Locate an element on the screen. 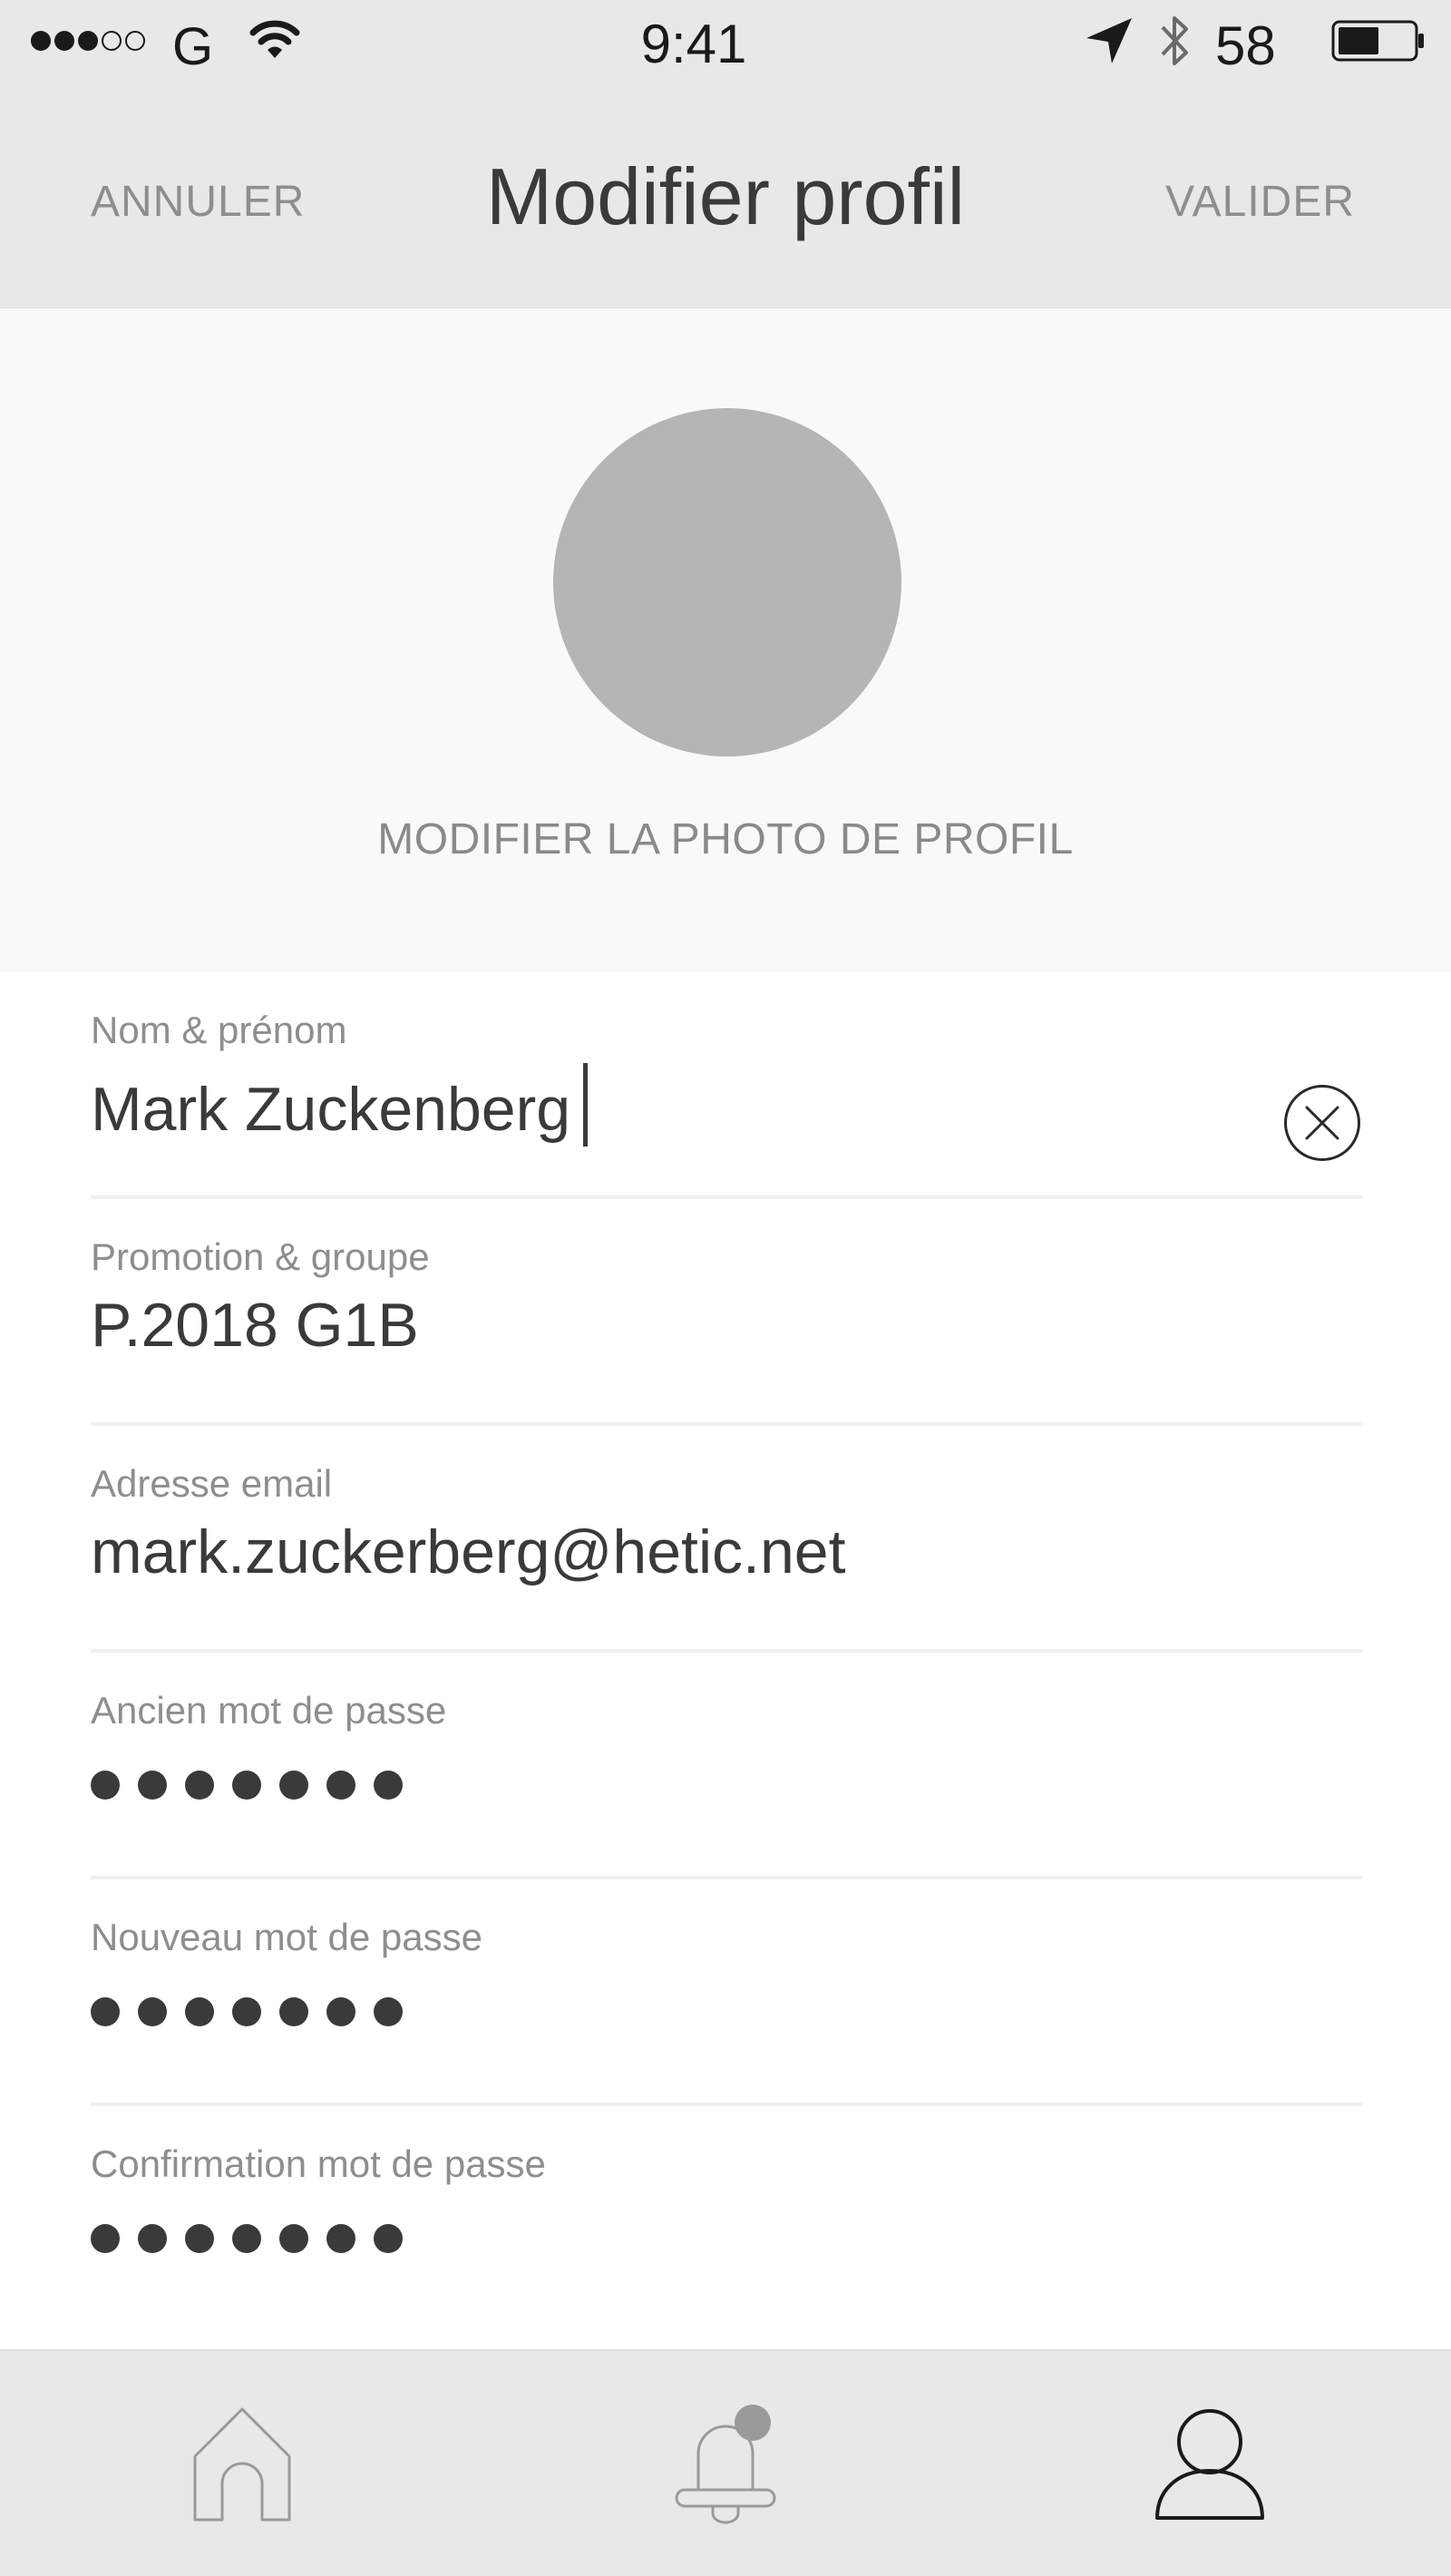  name-input: Mark Zuckenberg is located at coordinates (340, 1105).